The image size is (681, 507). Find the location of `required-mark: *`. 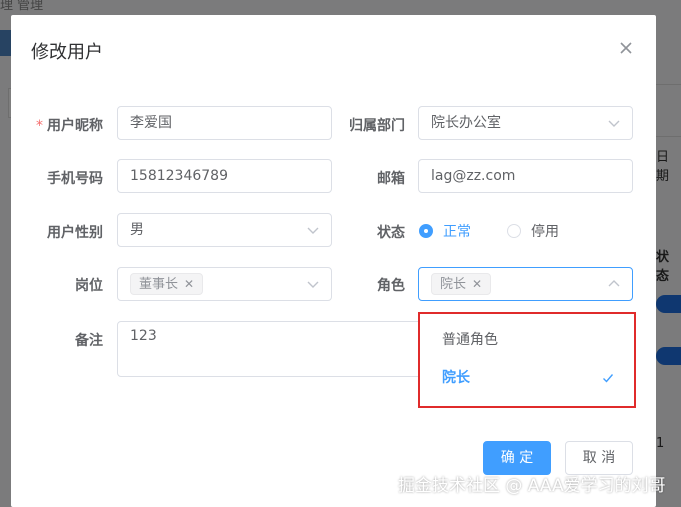

required-mark: * is located at coordinates (39, 126).